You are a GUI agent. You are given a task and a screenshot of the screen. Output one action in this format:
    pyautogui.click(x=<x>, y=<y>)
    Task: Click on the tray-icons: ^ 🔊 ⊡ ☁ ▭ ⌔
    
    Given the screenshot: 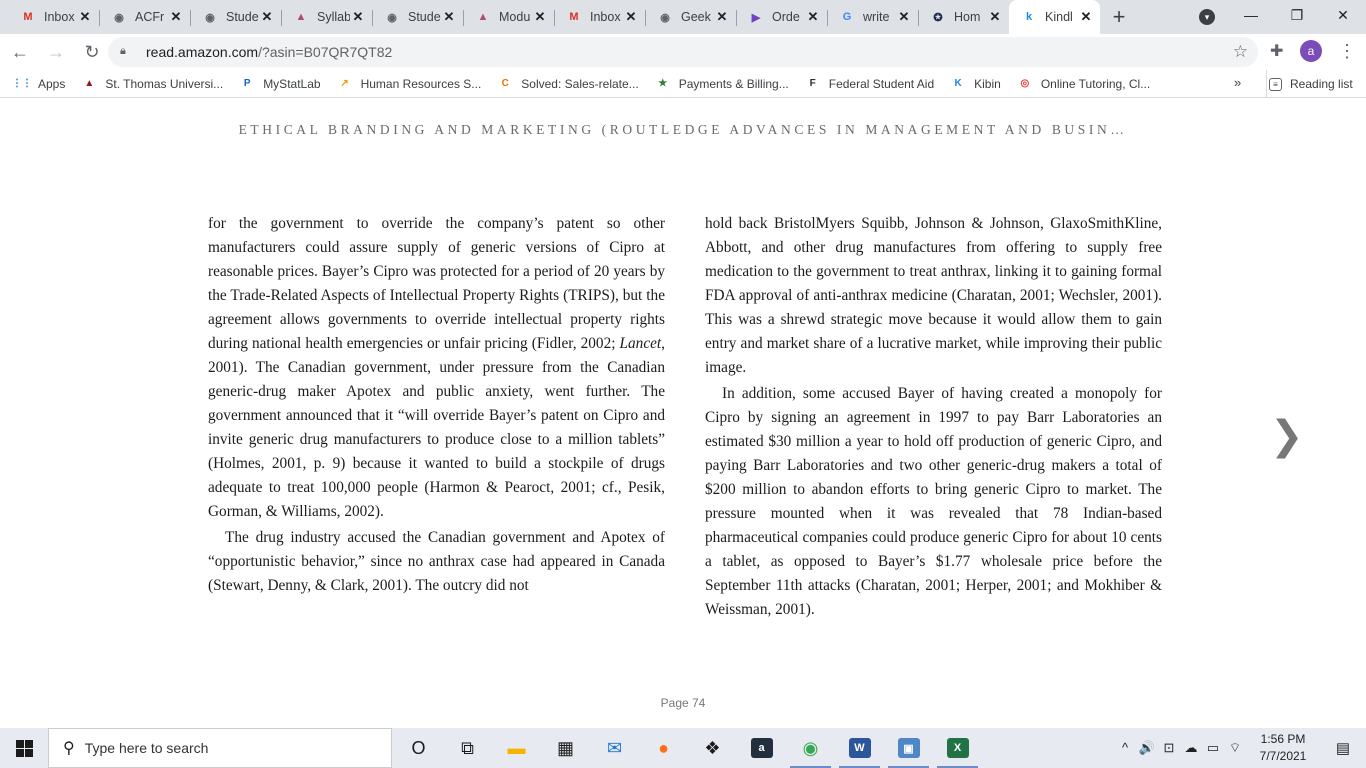 What is the action you would take?
    pyautogui.click(x=1180, y=748)
    